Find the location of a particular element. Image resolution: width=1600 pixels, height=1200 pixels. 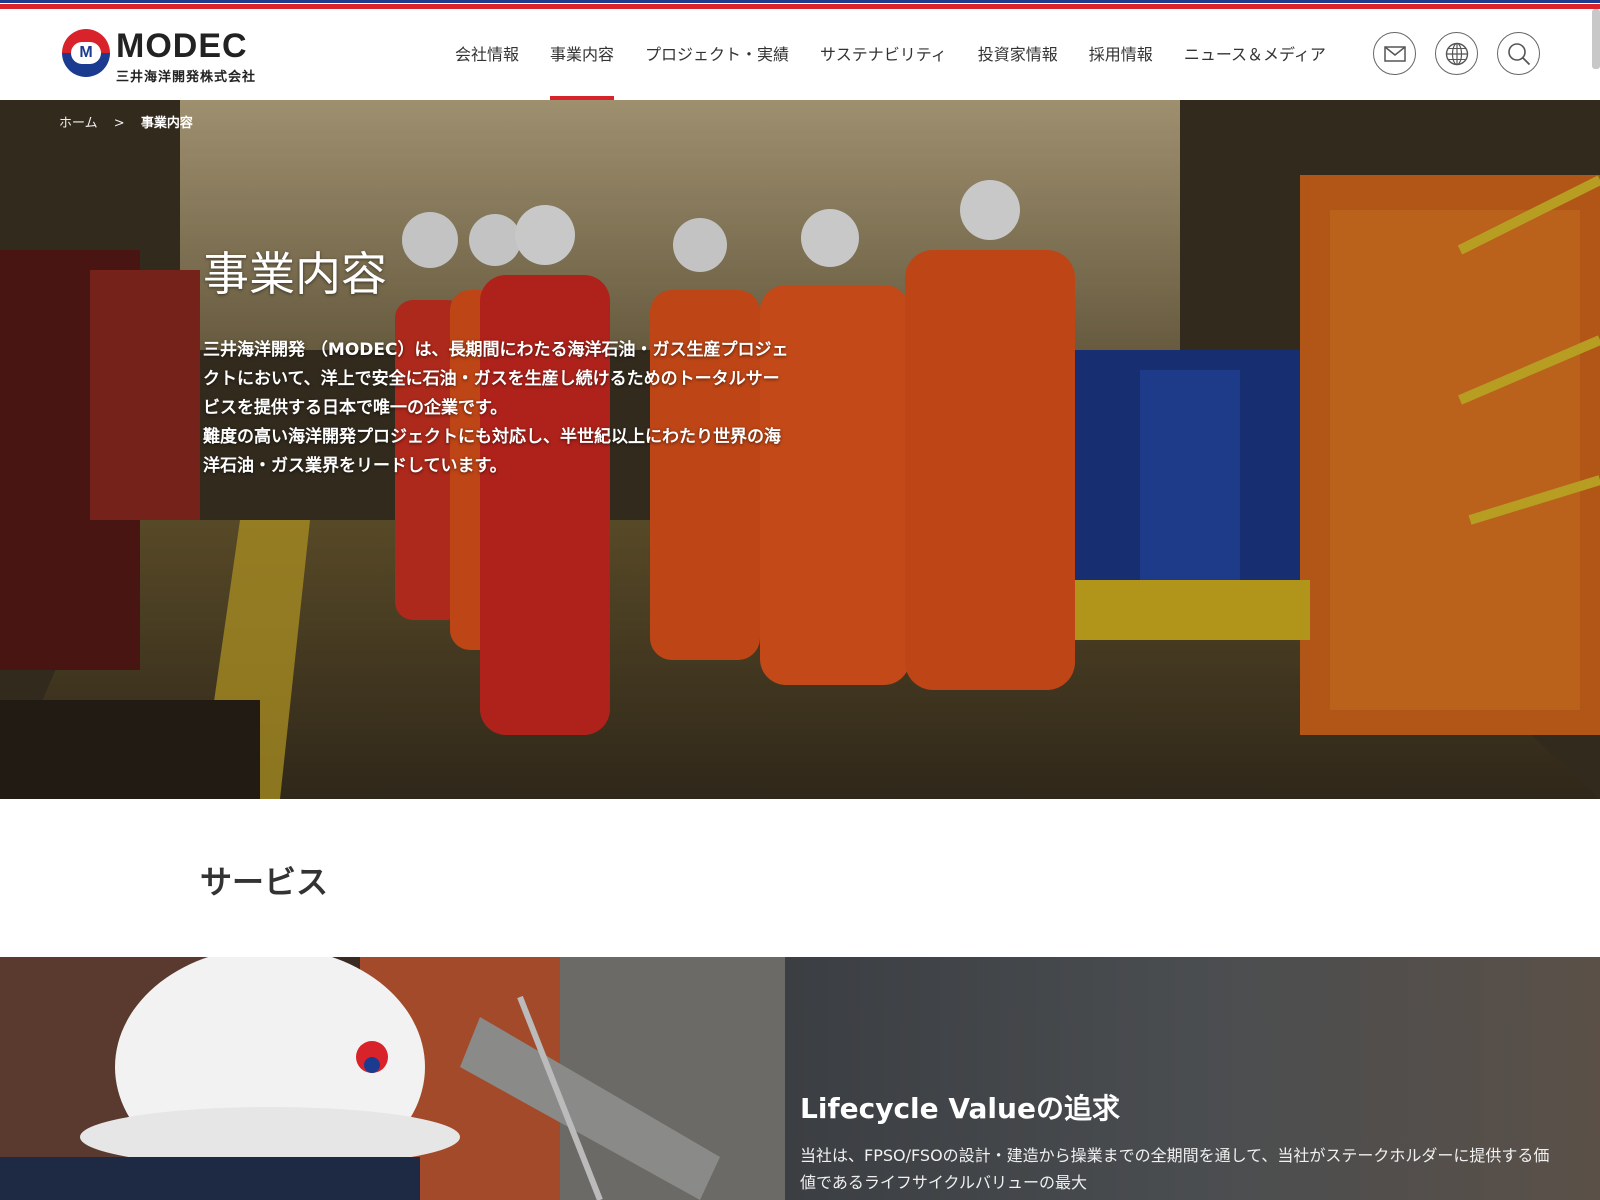

nav-investors: 投資家情報 is located at coordinates (1018, 54).